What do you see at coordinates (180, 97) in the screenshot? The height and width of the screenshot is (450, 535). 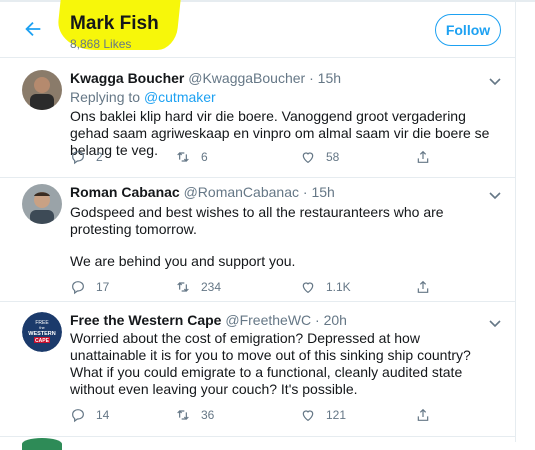 I see `replying-to-link: @cutmaker` at bounding box center [180, 97].